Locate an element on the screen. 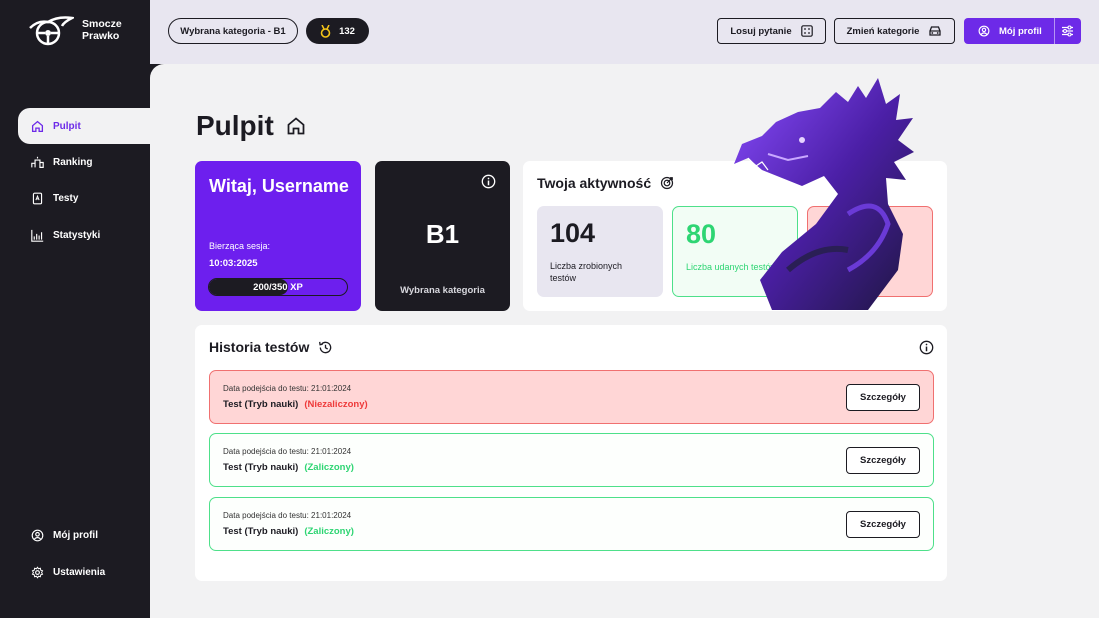 Image resolution: width=1099 pixels, height=618 pixels. dragon-illustration is located at coordinates (824, 194).